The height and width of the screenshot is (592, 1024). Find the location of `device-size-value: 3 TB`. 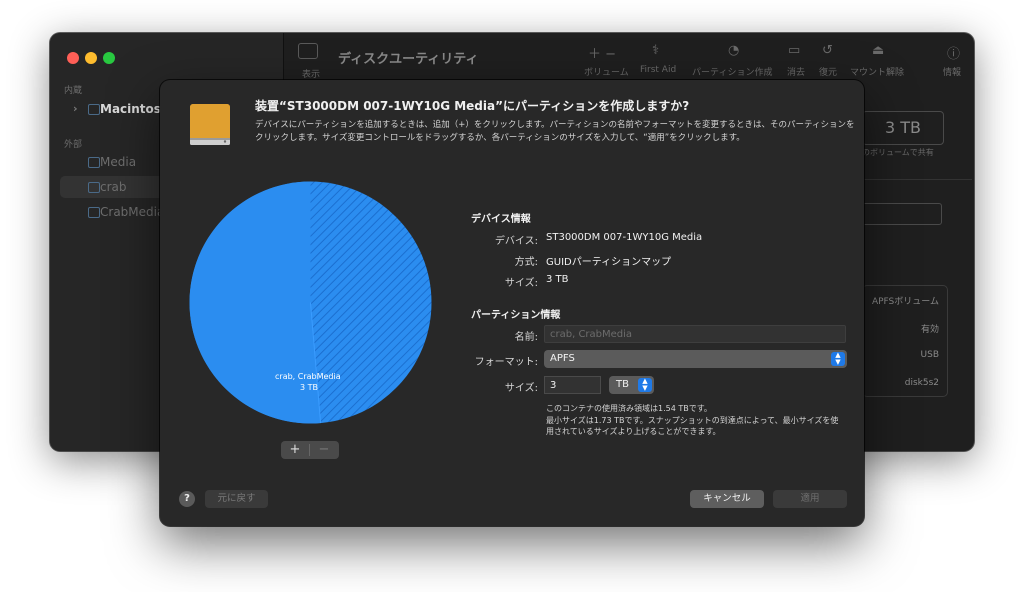

device-size-value: 3 TB is located at coordinates (557, 279).